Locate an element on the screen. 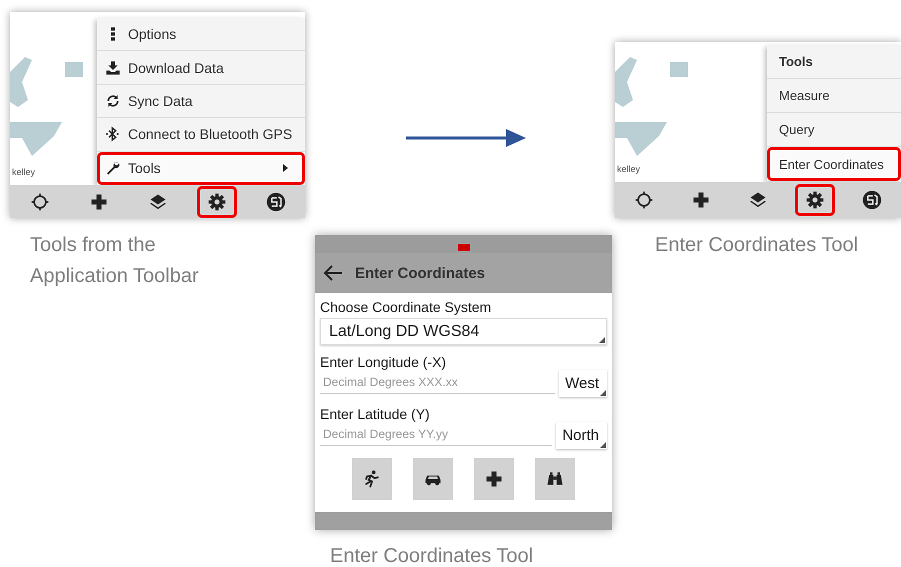  caption: Tools from the is located at coordinates (93, 245).